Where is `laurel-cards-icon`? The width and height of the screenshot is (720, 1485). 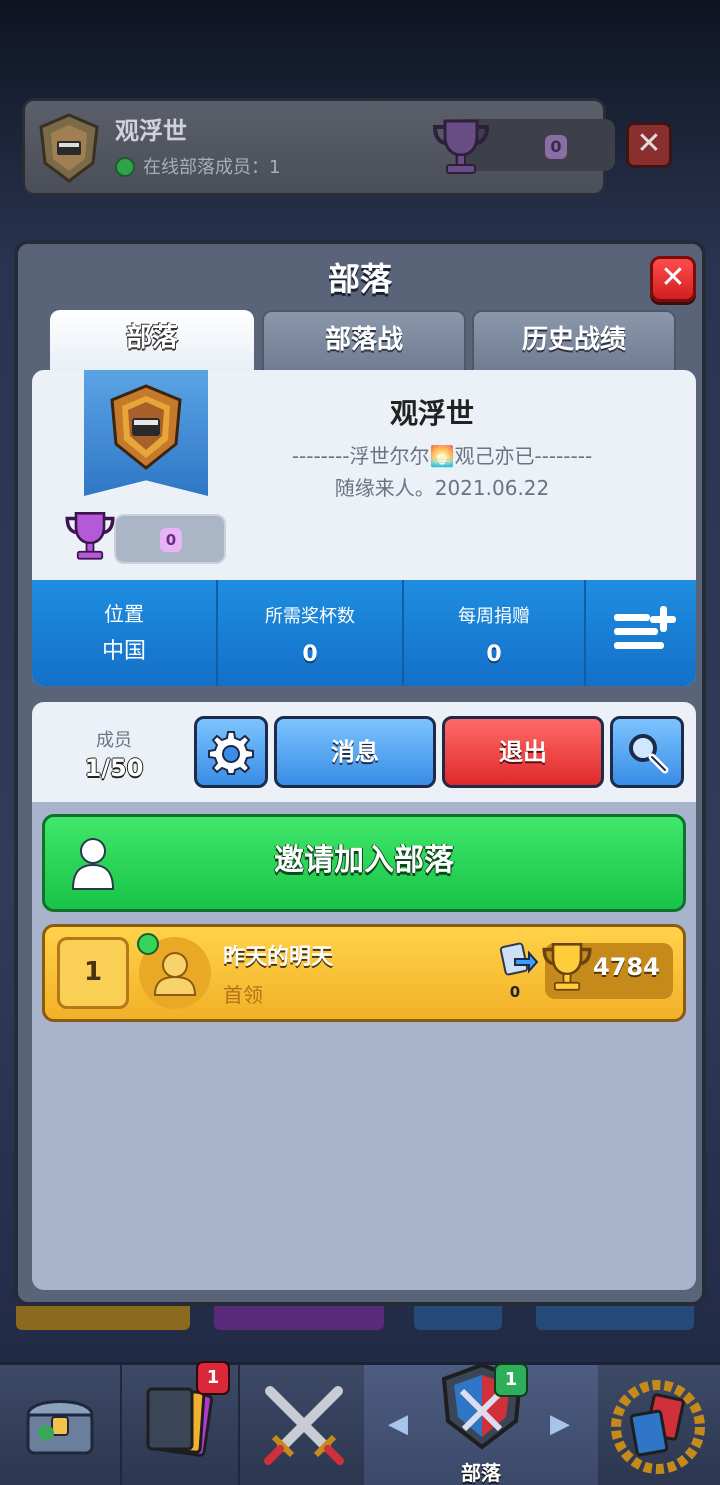 laurel-cards-icon is located at coordinates (658, 1427).